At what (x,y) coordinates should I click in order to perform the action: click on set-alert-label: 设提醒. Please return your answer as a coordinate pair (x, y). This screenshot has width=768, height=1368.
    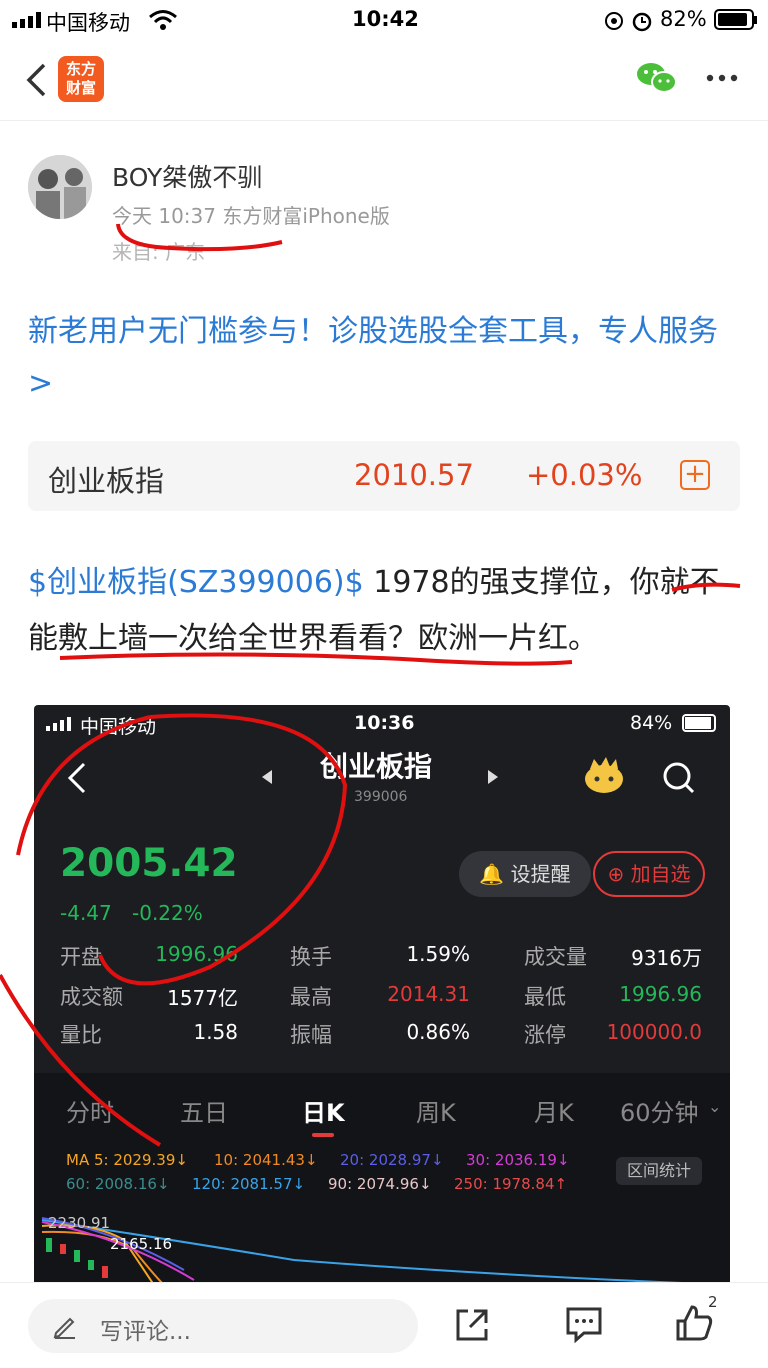
    Looking at the image, I should click on (540, 874).